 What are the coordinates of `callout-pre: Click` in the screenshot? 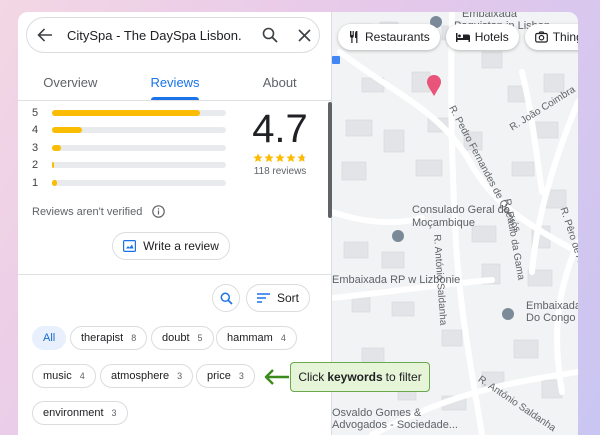 It's located at (311, 377).